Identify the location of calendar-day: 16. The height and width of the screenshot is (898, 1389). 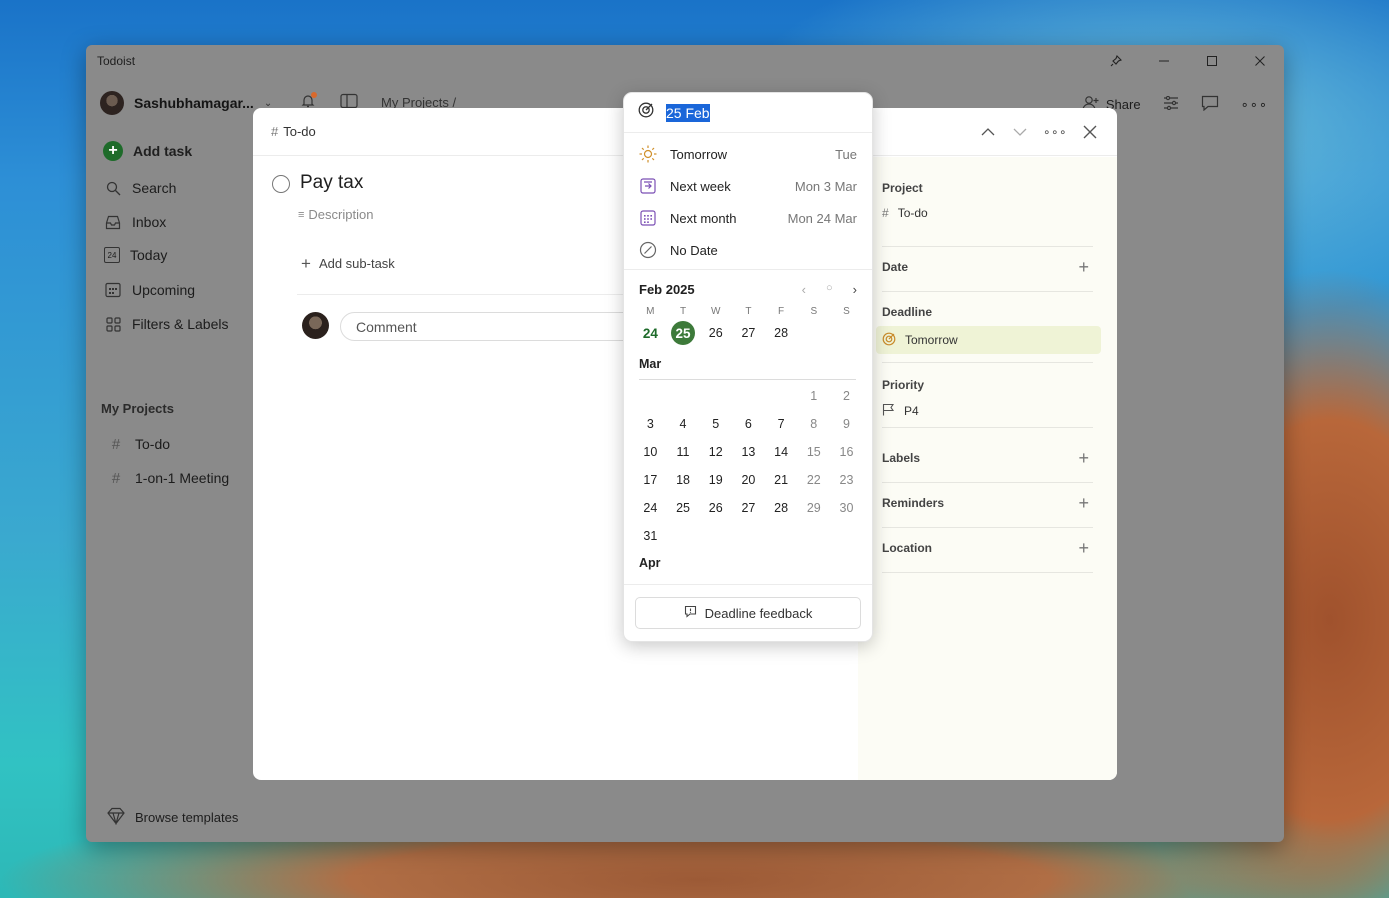
(846, 452).